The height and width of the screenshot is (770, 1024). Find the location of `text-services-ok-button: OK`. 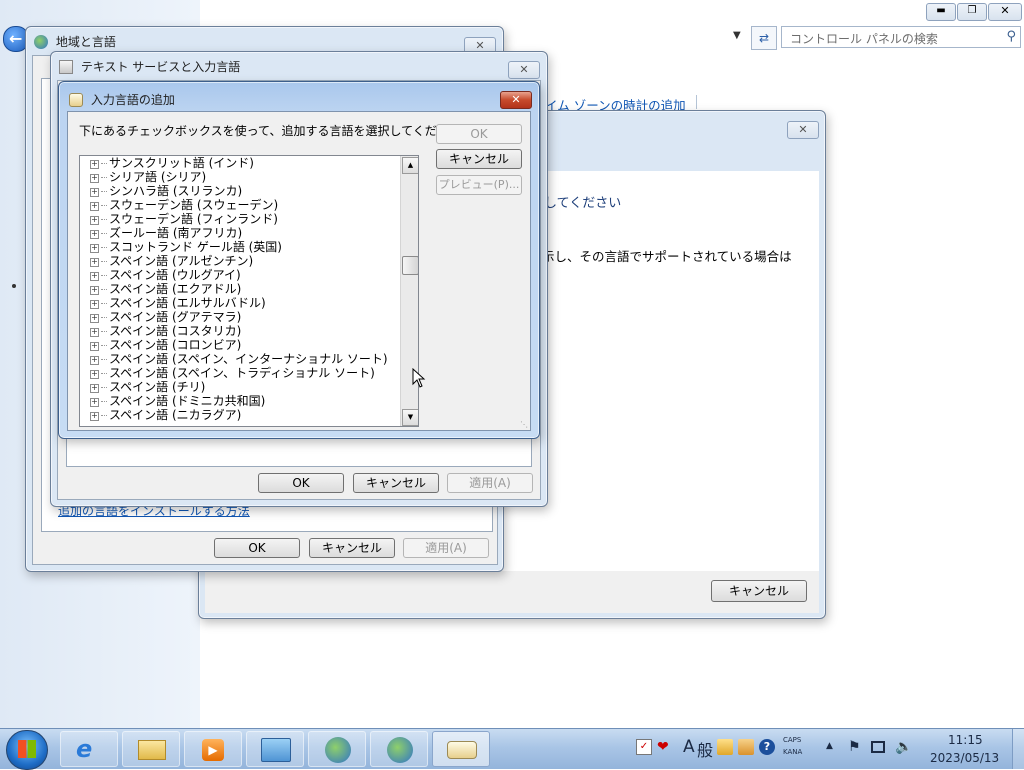

text-services-ok-button: OK is located at coordinates (301, 483).